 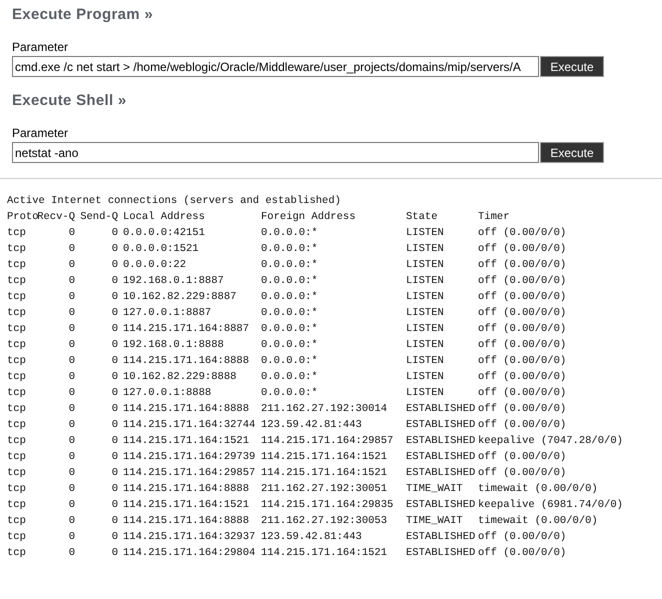 I want to click on section-heading: Execute Shell », so click(x=70, y=100).